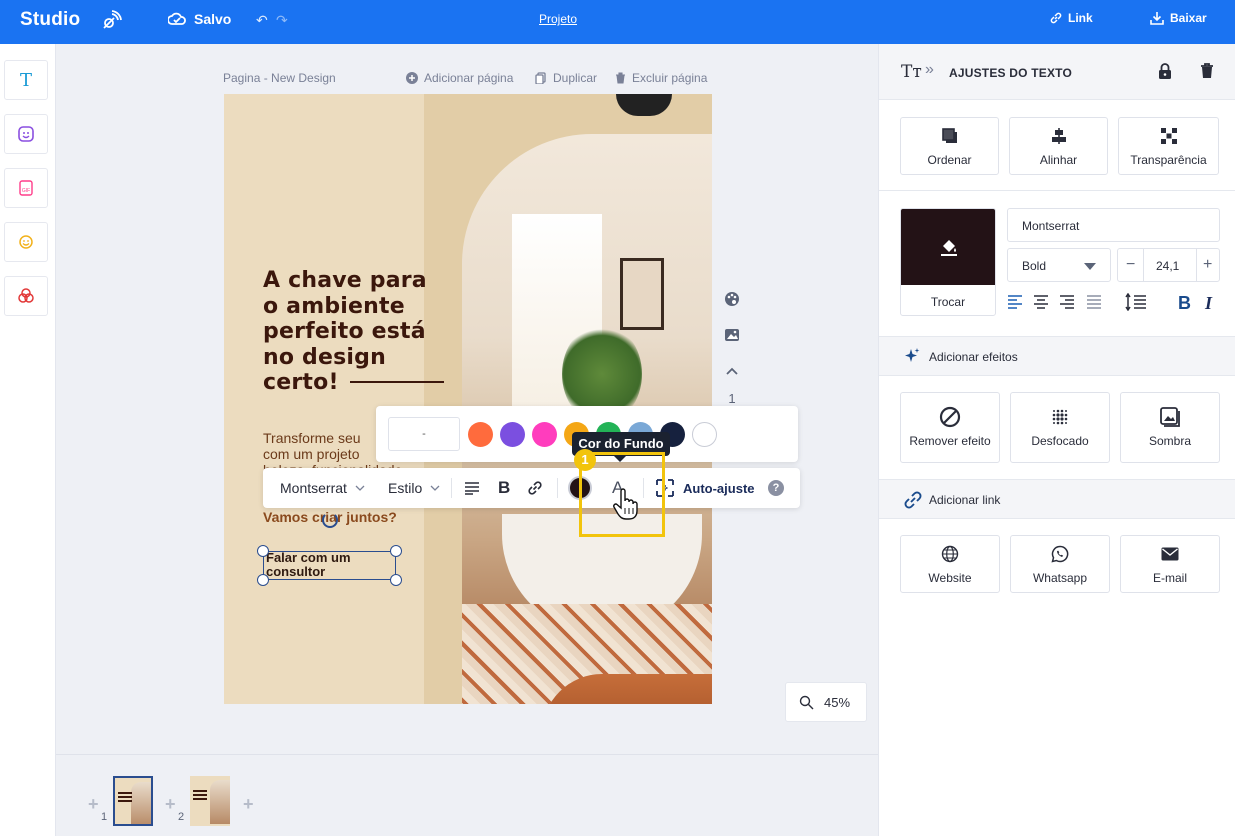 This screenshot has width=1235, height=836. Describe the element at coordinates (263, 551) in the screenshot. I see `resize-handle-top-left` at that location.